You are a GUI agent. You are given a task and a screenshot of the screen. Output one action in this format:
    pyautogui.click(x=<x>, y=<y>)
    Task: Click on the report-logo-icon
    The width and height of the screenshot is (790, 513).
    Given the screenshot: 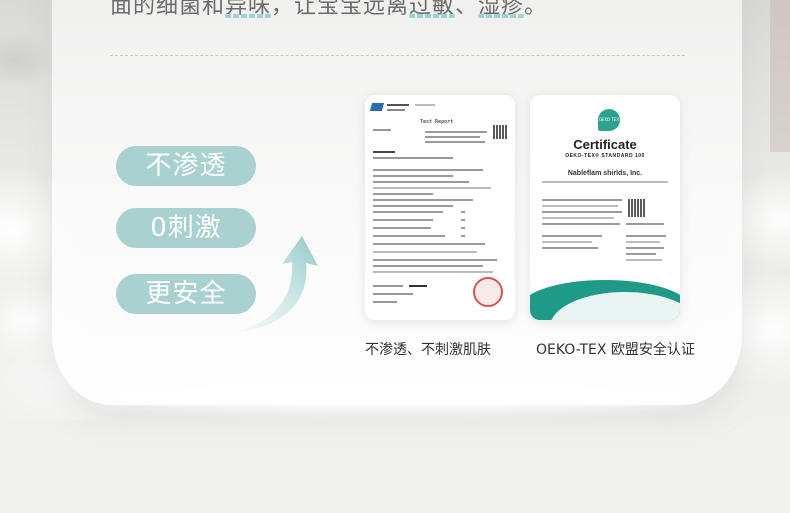 What is the action you would take?
    pyautogui.click(x=377, y=107)
    